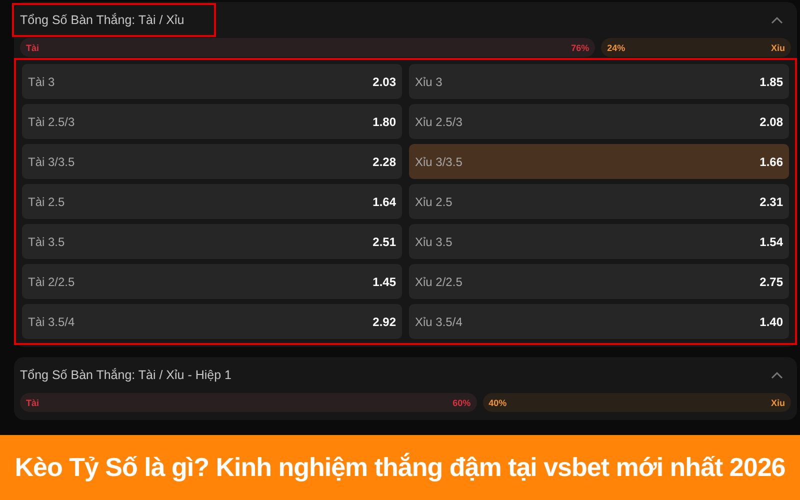 This screenshot has height=500, width=800. I want to click on odds-button: Xỉu 3.5 1.54, so click(599, 241).